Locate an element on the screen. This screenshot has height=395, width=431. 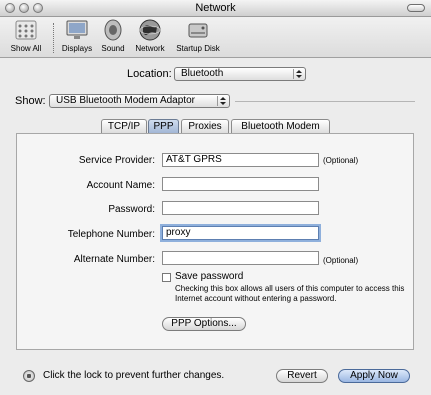
tab-tcpip: TCP/IP is located at coordinates (124, 126).